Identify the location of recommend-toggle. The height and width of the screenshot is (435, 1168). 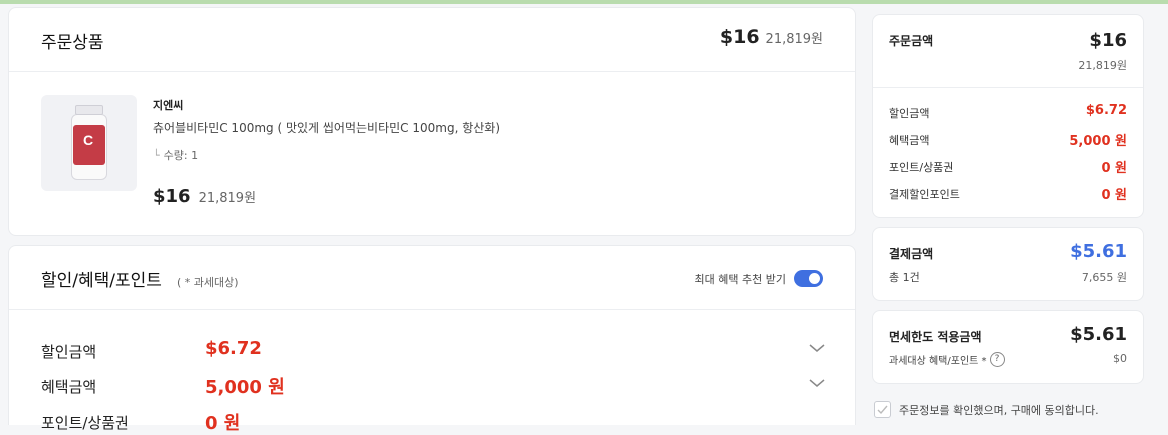
(808, 278).